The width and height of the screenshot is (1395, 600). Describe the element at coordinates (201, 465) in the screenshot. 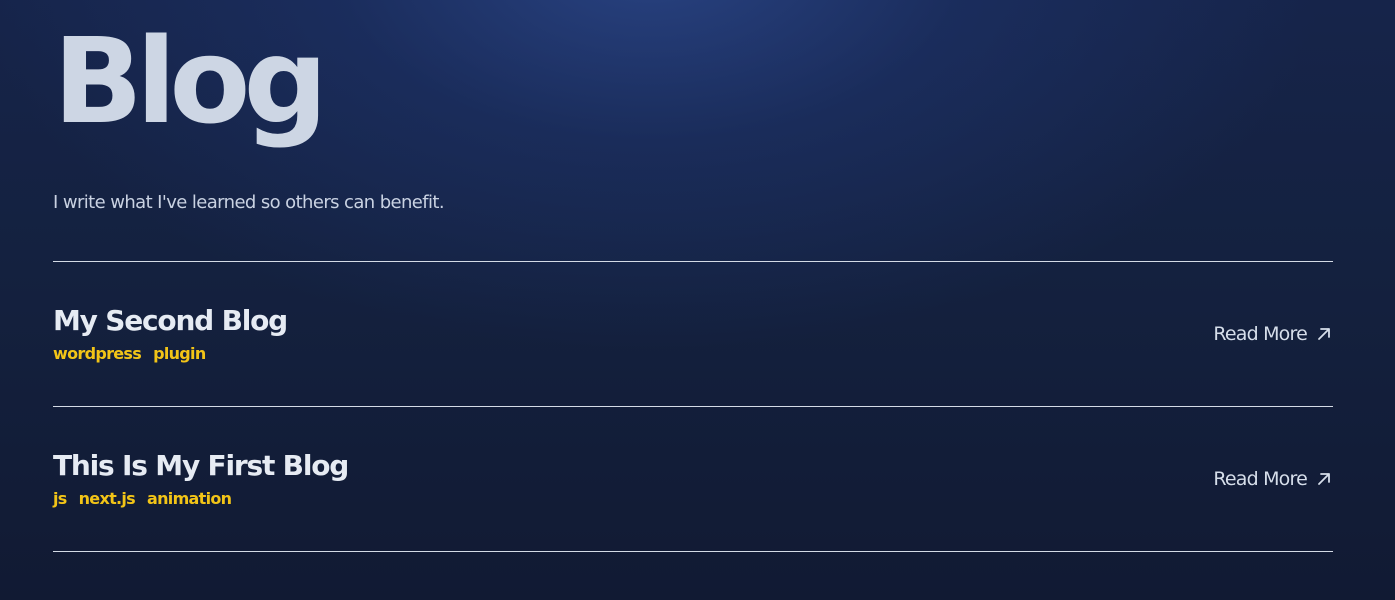

I see `post-title: This Is My First Blog` at that location.